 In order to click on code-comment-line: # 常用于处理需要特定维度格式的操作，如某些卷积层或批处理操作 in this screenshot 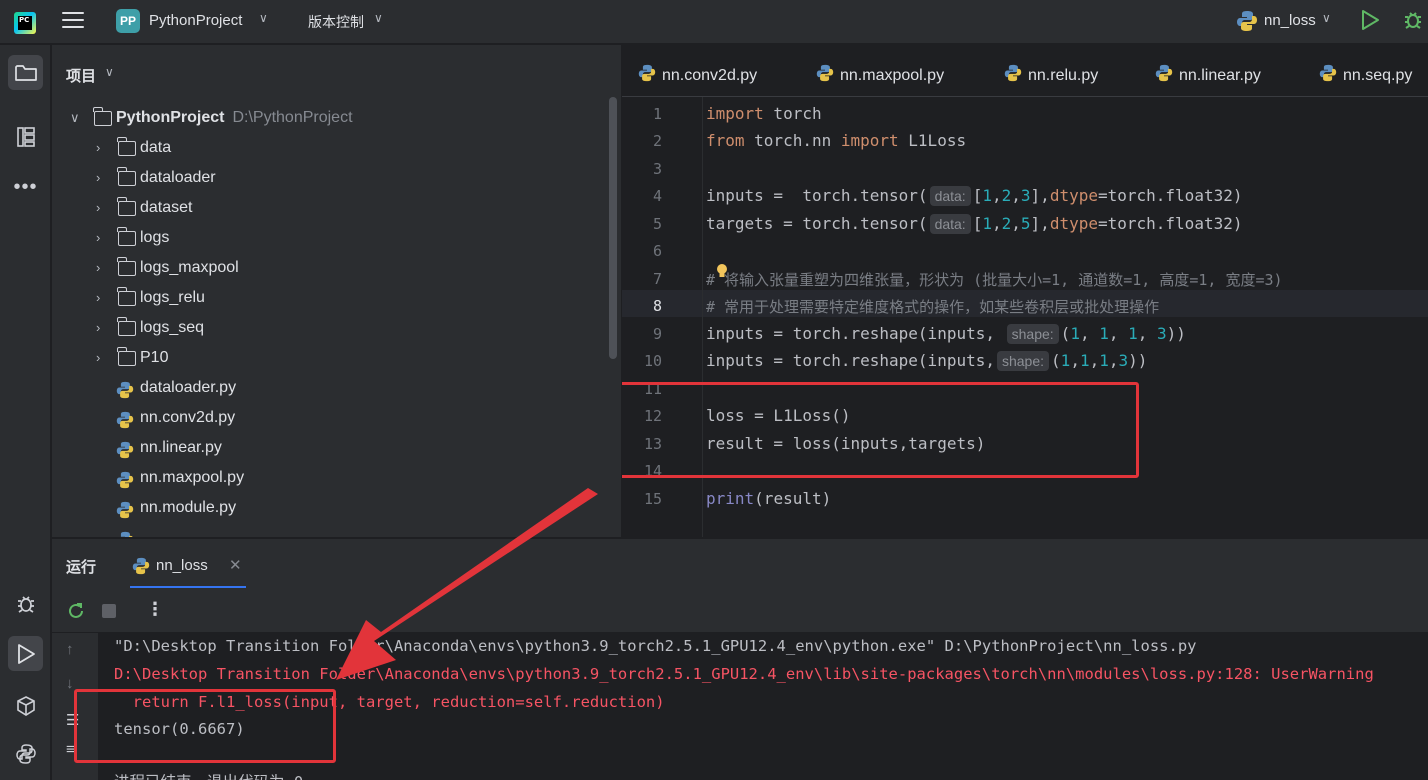, I will do `click(932, 306)`.